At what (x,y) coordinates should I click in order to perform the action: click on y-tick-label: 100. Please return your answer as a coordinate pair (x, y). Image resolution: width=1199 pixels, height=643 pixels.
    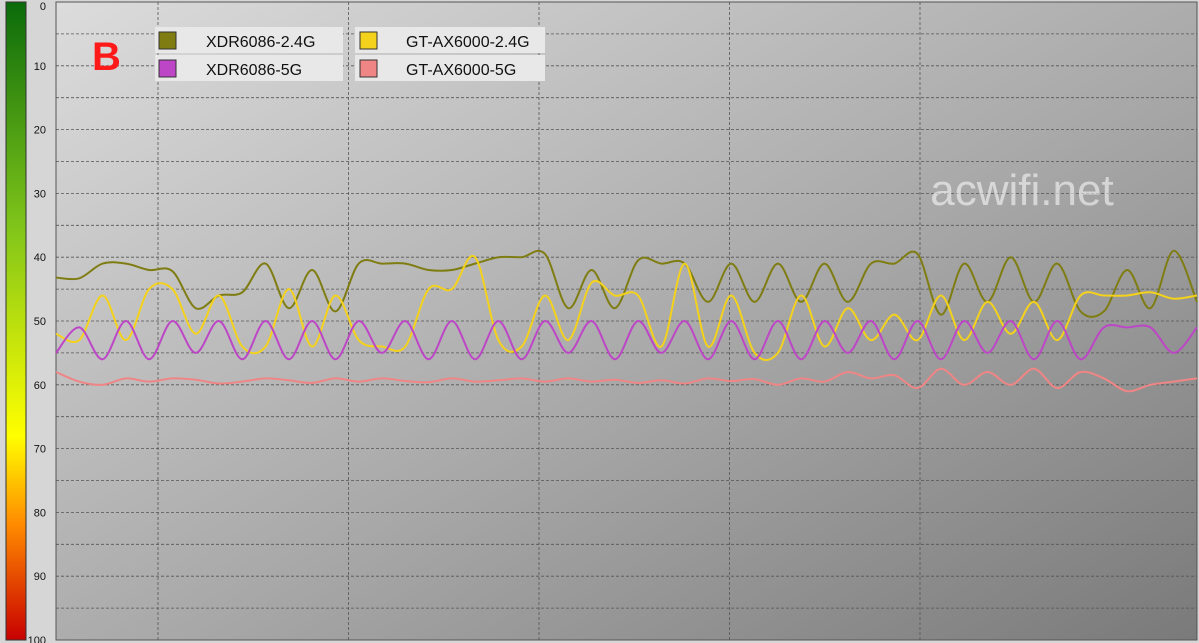
    Looking at the image, I should click on (37, 639).